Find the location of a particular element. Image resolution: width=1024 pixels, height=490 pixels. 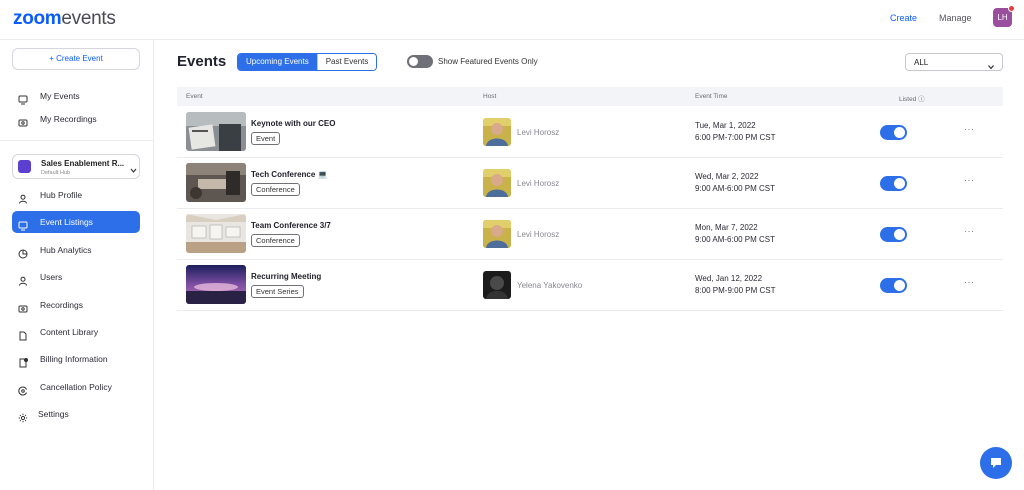

sidebar-item-my-events: My Events is located at coordinates (76, 96).